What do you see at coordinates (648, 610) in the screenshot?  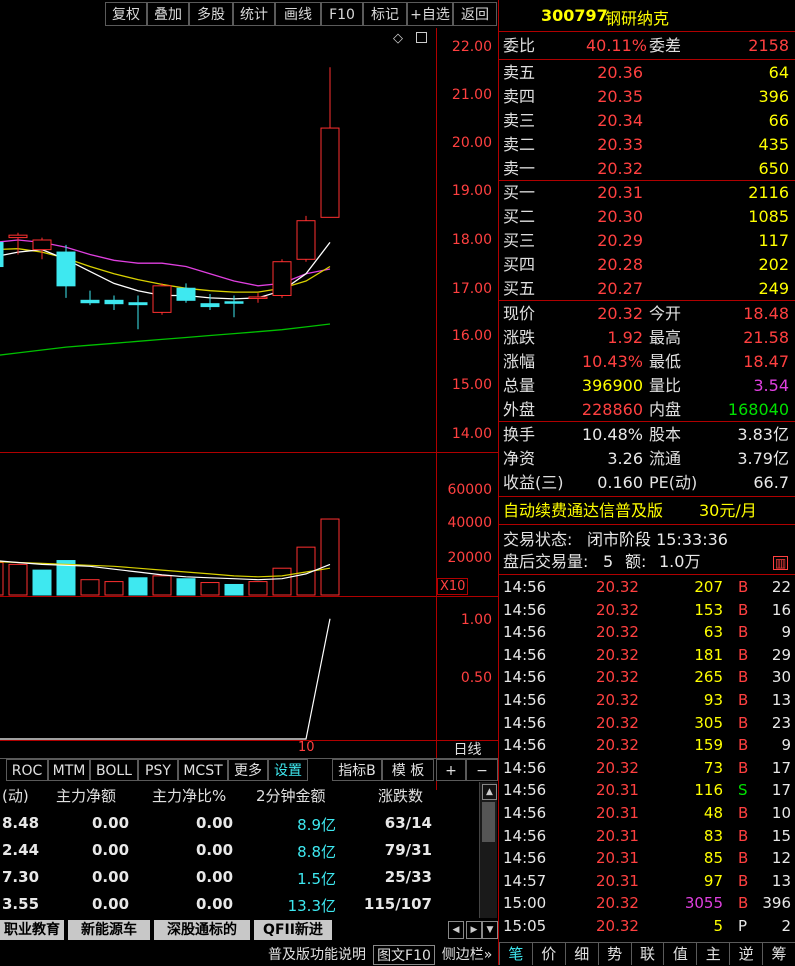 I see `tick-row: 14:56 20.32 153 B 16` at bounding box center [648, 610].